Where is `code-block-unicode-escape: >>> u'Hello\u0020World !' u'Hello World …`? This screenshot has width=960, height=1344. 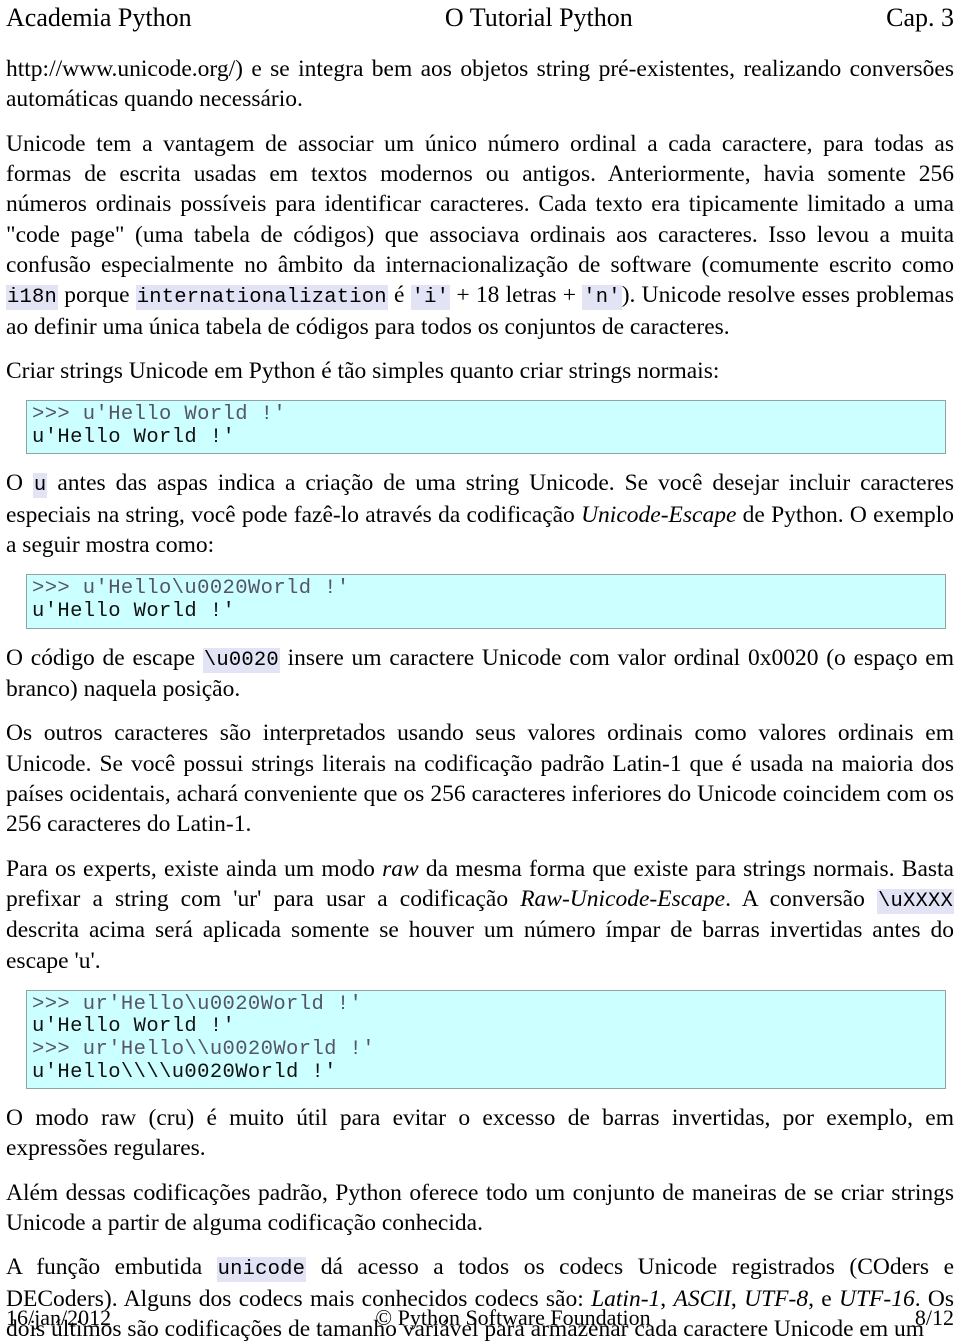 code-block-unicode-escape: >>> u'Hello\u0020World !' u'Hello World … is located at coordinates (486, 601).